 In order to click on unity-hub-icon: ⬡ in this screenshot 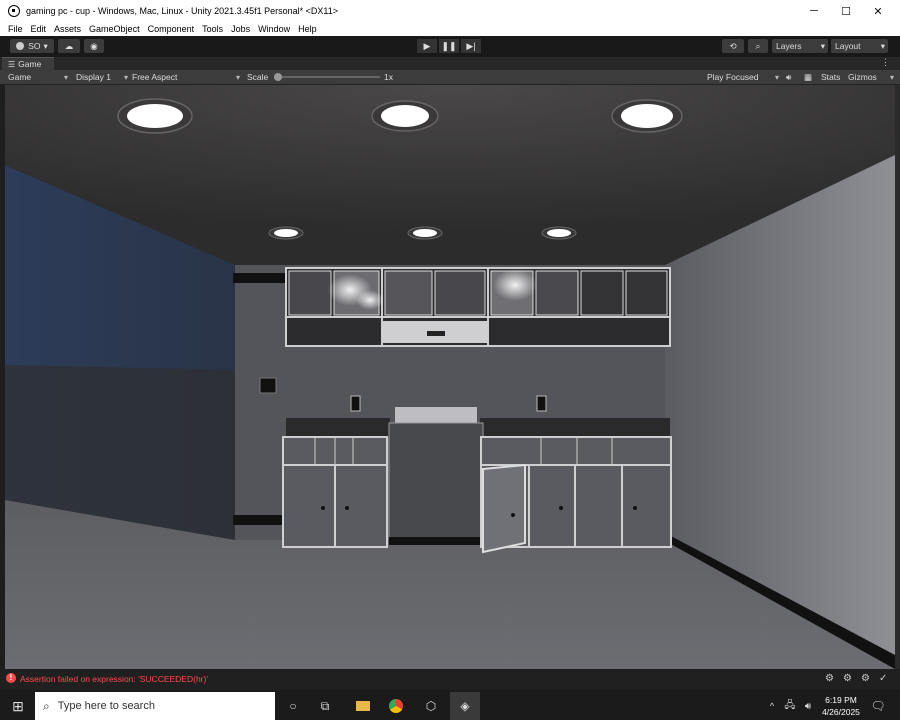, I will do `click(431, 706)`.